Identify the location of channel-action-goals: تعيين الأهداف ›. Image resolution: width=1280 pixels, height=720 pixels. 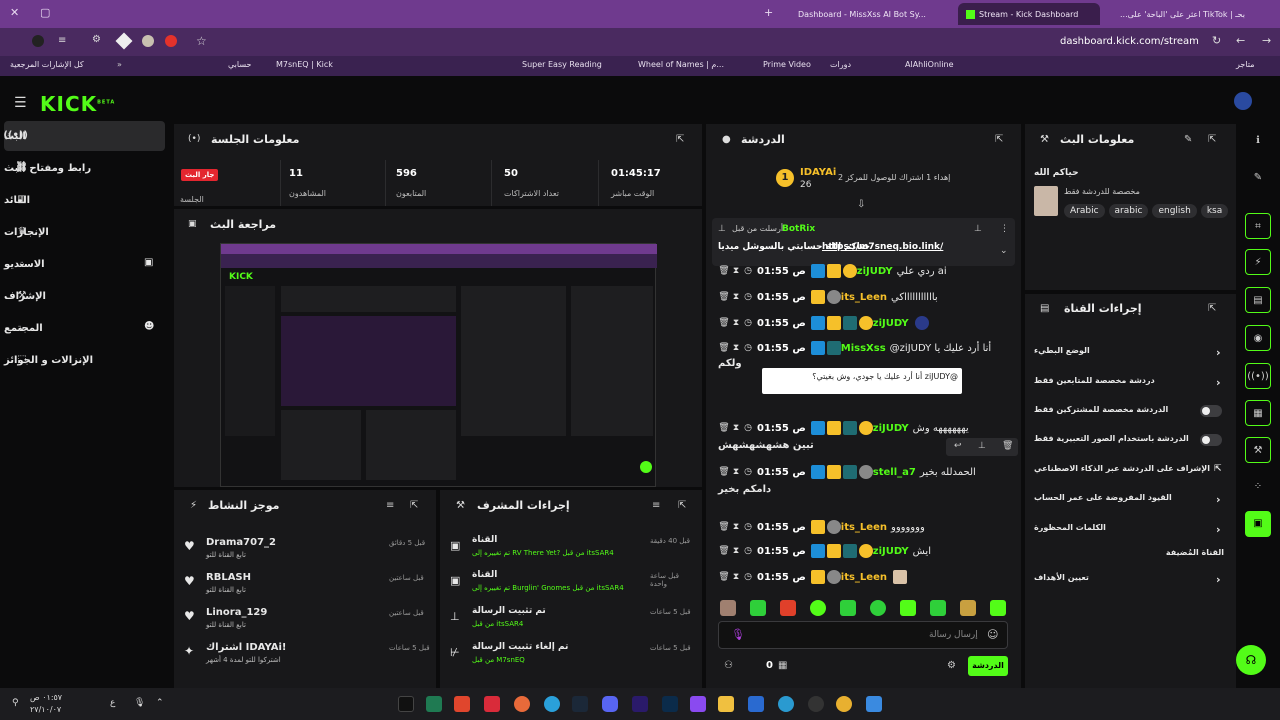
(1130, 580).